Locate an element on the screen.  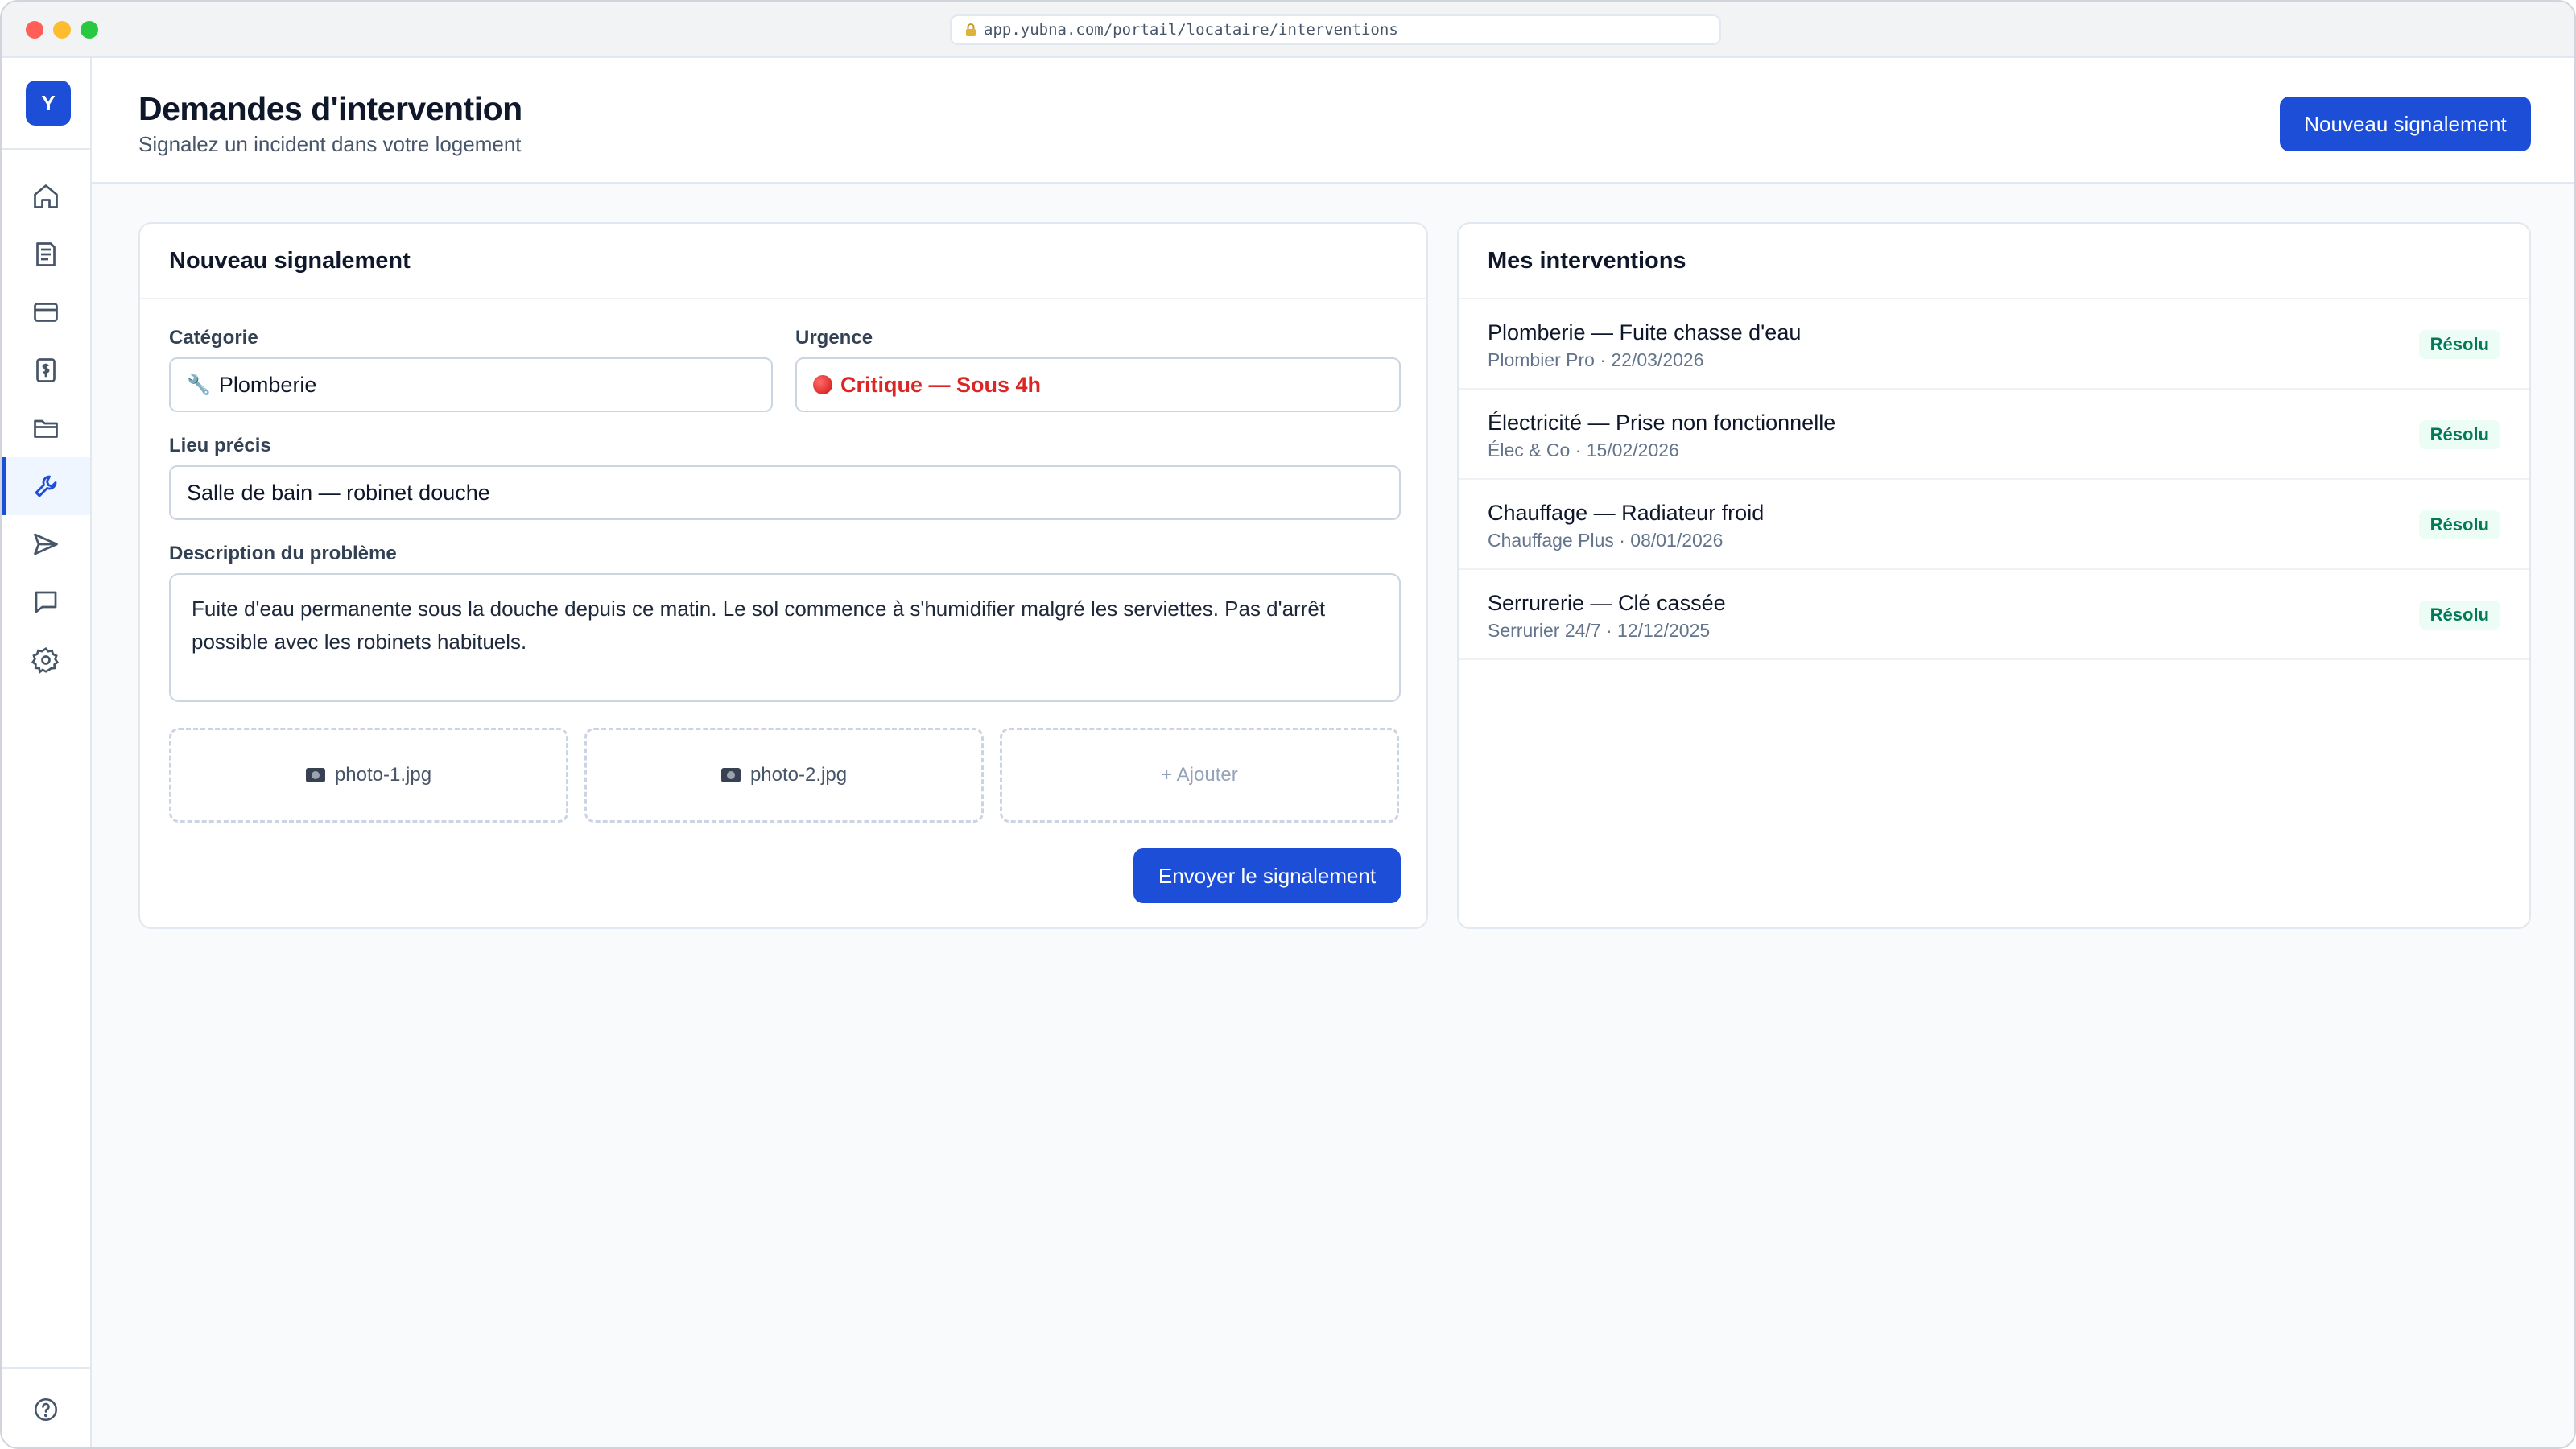
nav-messages is located at coordinates (46, 602).